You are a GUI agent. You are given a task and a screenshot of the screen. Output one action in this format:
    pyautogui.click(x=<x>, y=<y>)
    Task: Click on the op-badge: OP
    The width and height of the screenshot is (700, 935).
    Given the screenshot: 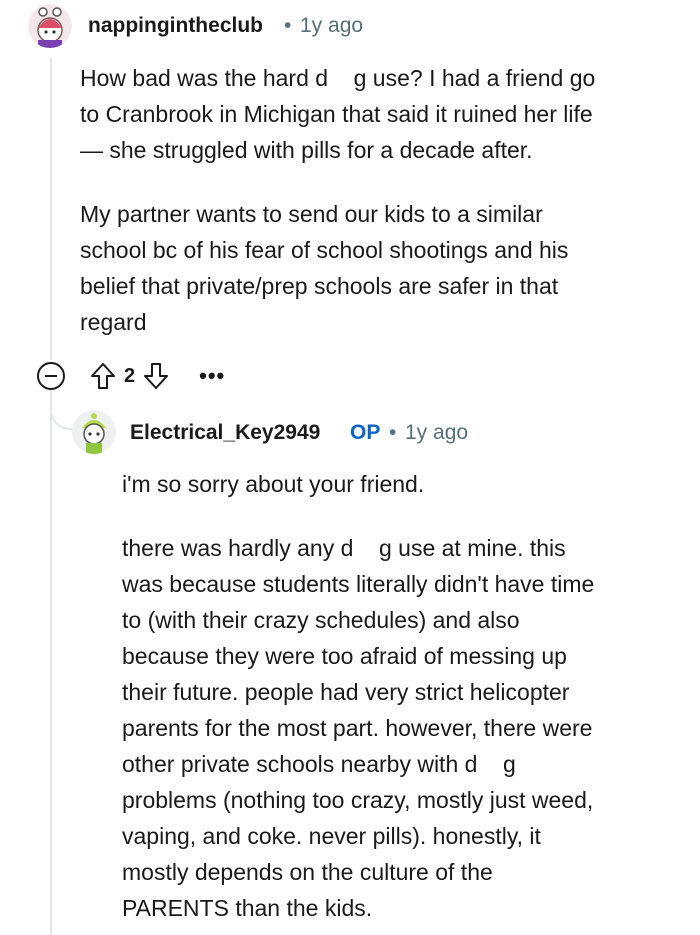 What is the action you would take?
    pyautogui.click(x=365, y=432)
    